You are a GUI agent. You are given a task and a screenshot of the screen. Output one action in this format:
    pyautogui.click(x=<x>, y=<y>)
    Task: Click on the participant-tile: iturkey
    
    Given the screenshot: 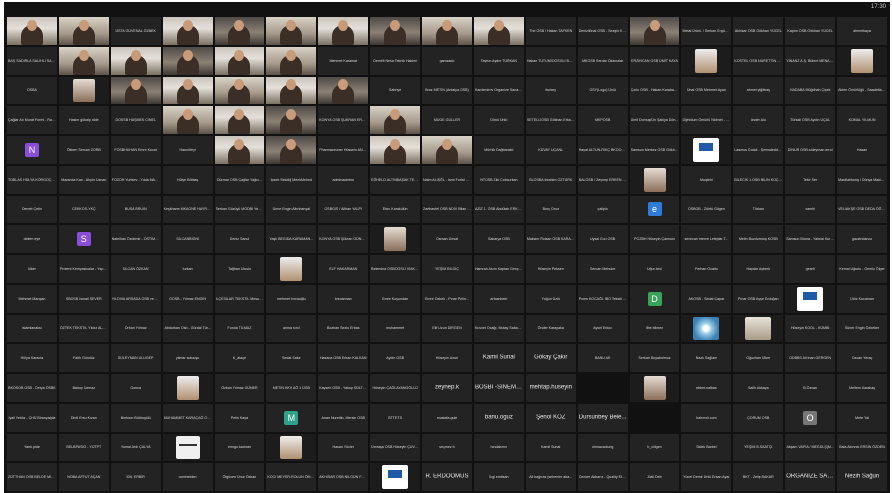 What is the action you would take?
    pyautogui.click(x=550, y=90)
    